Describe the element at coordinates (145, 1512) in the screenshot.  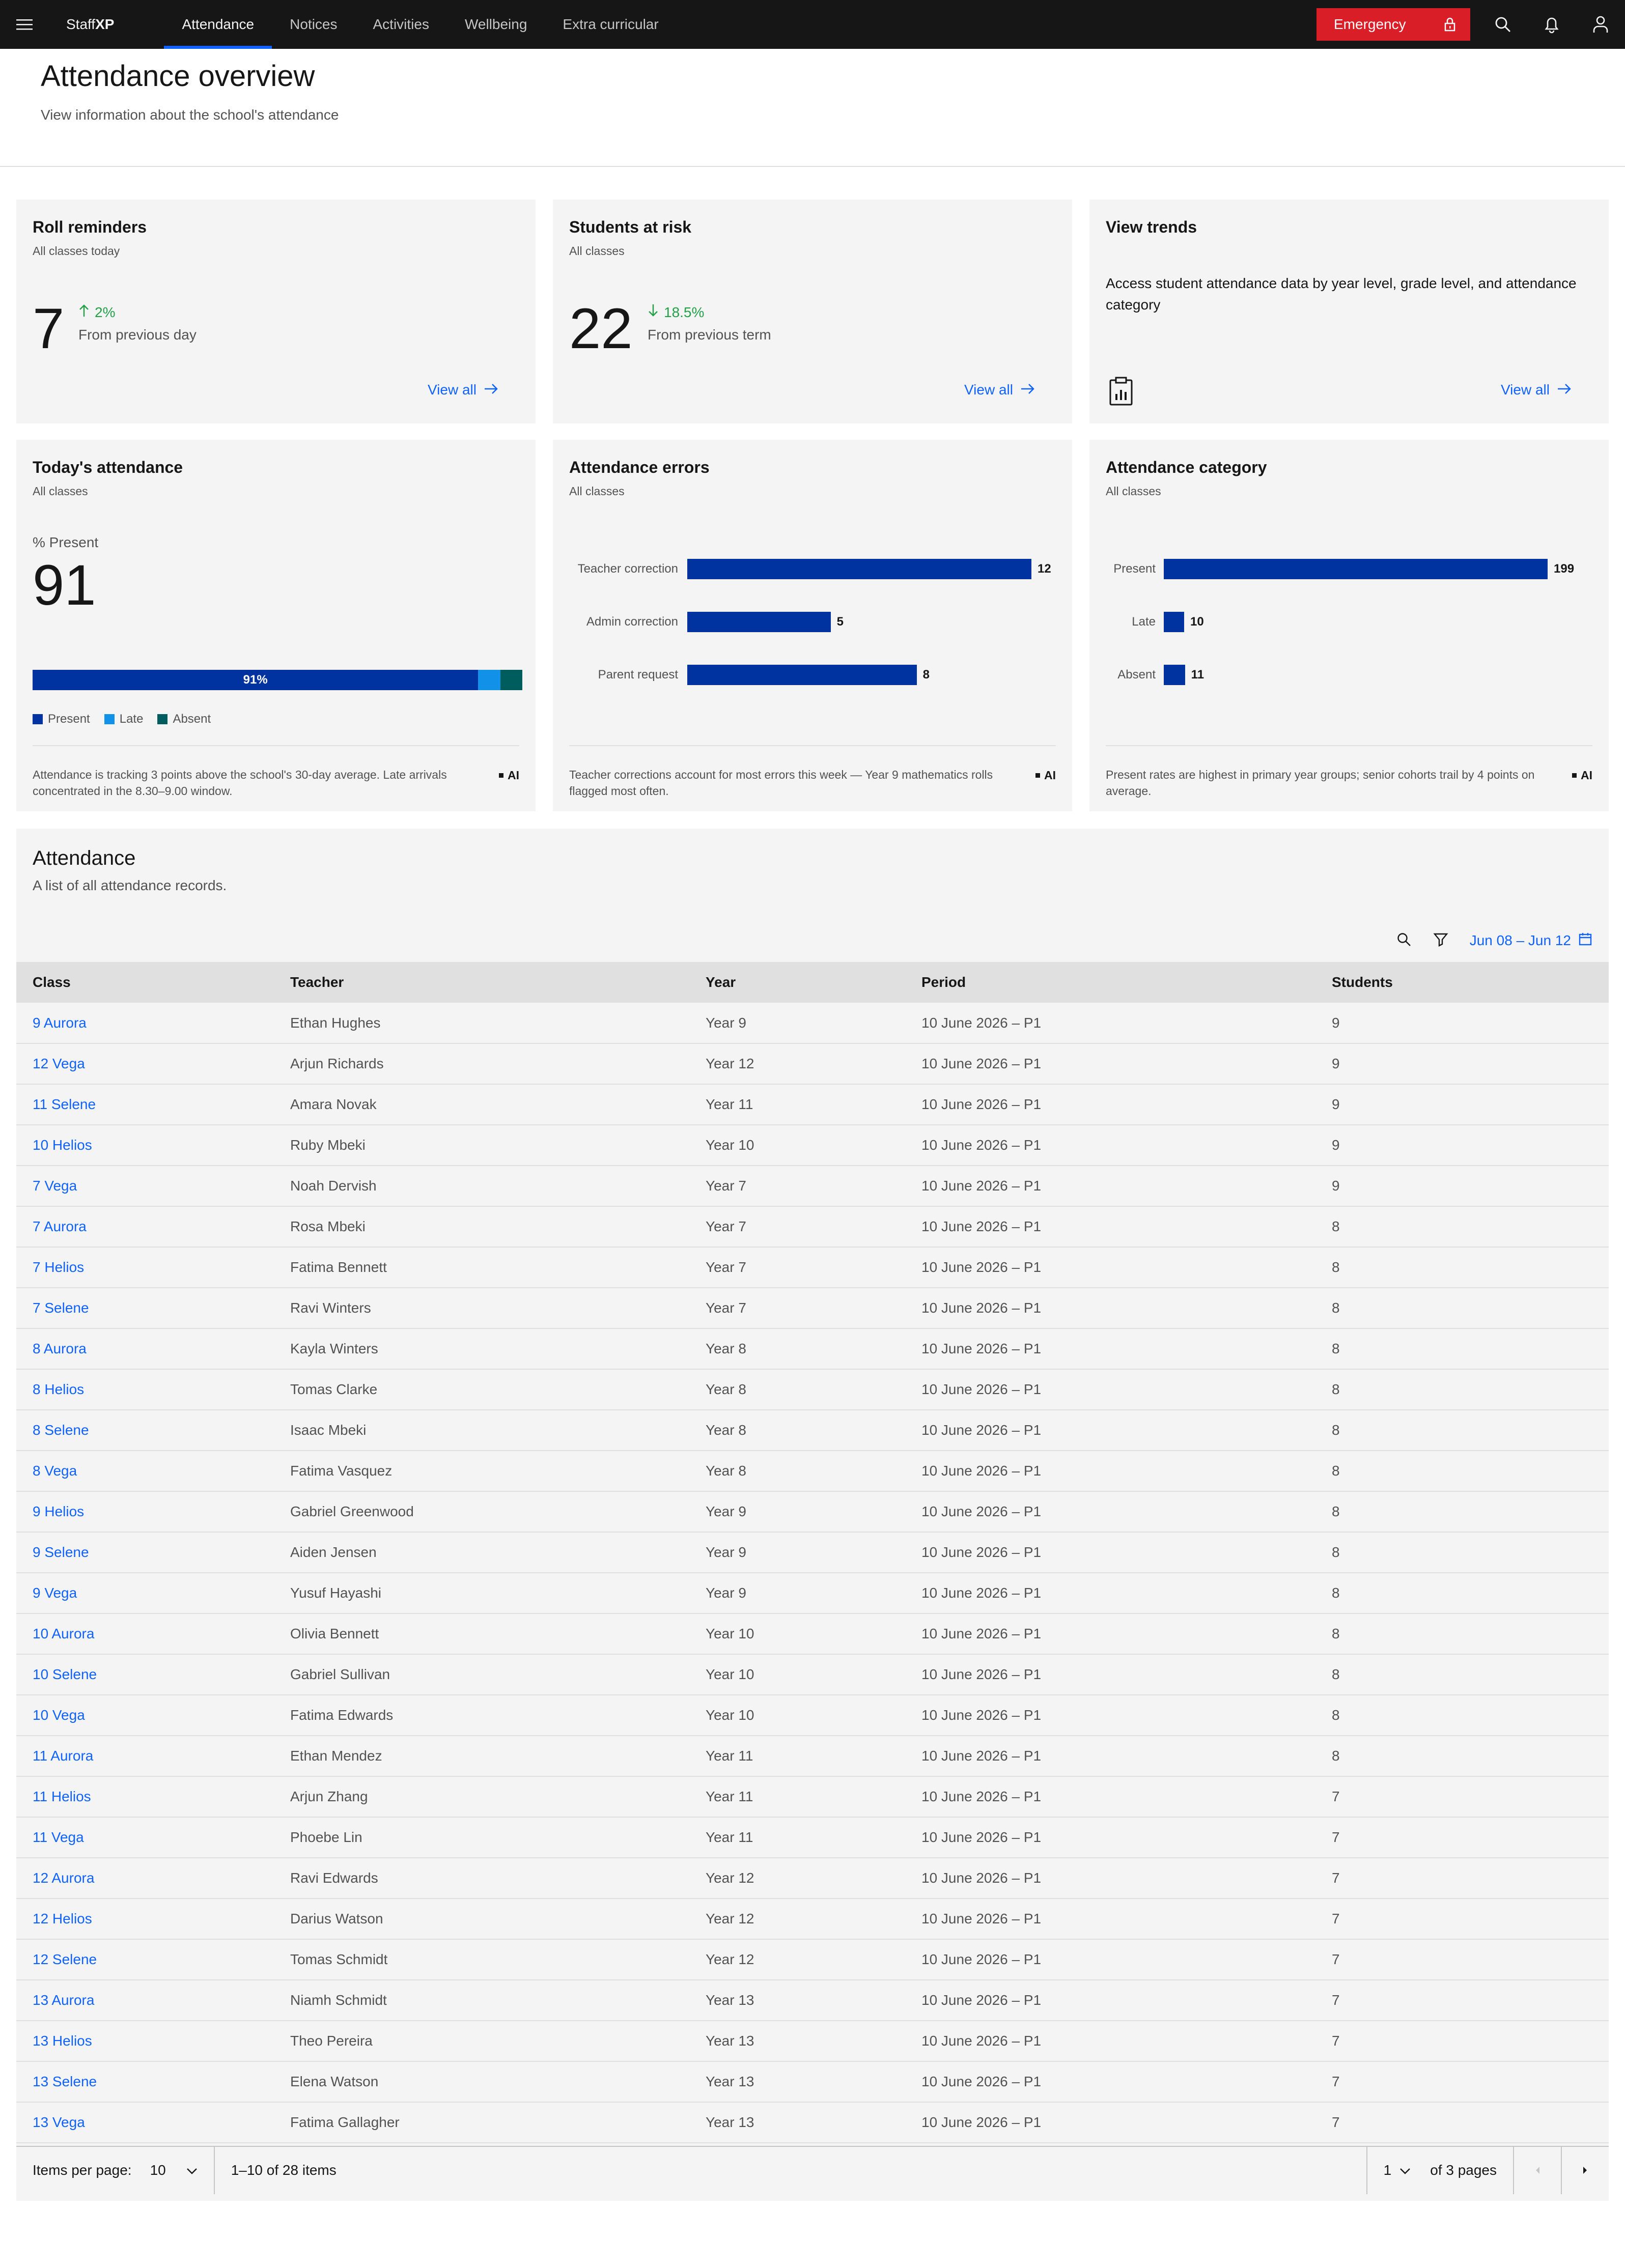
I see `class-link: 9 Helios` at that location.